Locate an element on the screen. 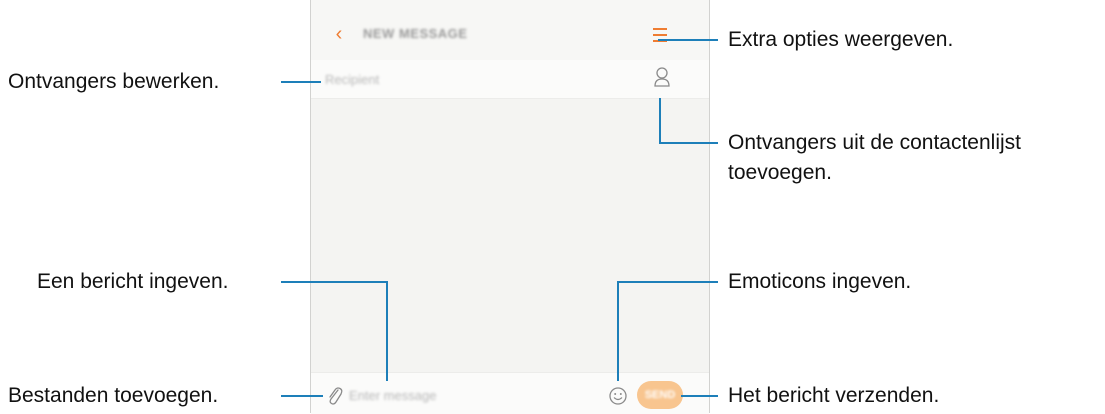  send-button-label: SEND is located at coordinates (660, 395).